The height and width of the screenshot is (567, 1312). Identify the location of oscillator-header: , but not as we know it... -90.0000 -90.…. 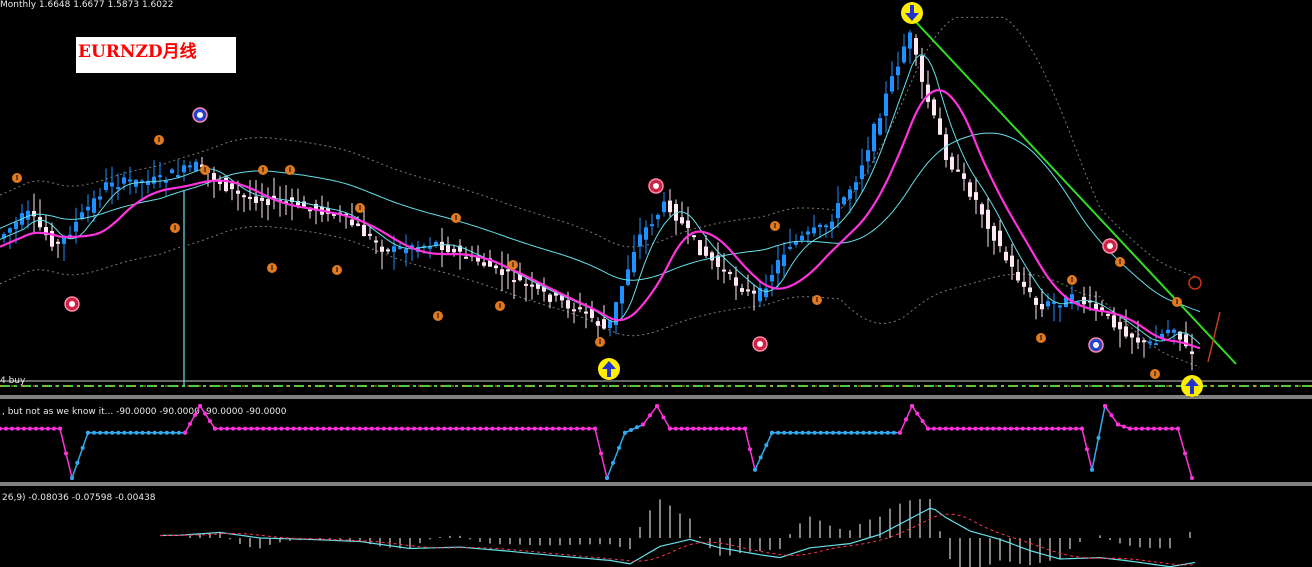
(144, 412).